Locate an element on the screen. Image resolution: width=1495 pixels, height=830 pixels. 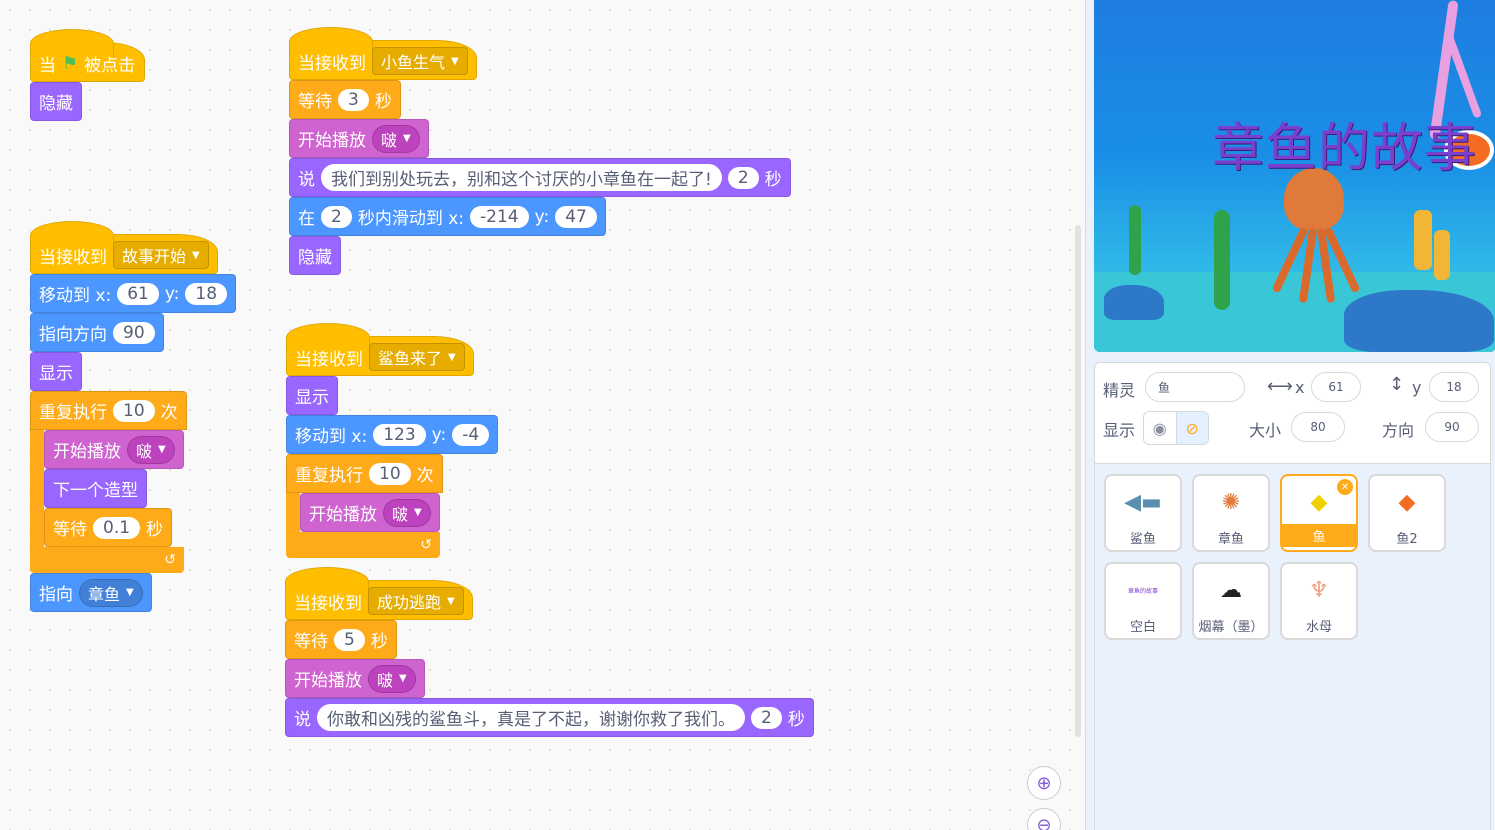
message-dropdown: 小鱼生气 ▼ is located at coordinates (420, 61).